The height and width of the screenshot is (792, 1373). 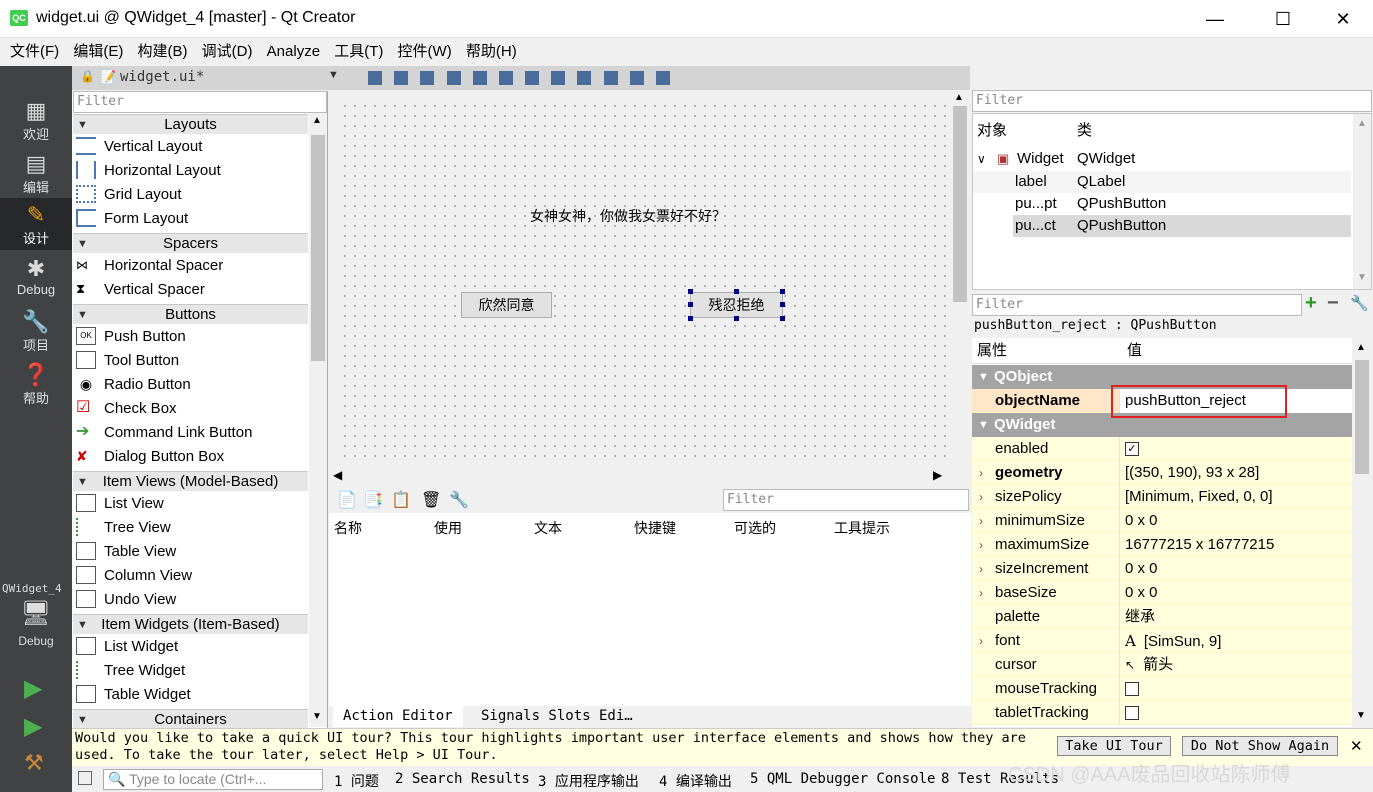 I want to click on menu-help: 帮助(H), so click(x=491, y=52).